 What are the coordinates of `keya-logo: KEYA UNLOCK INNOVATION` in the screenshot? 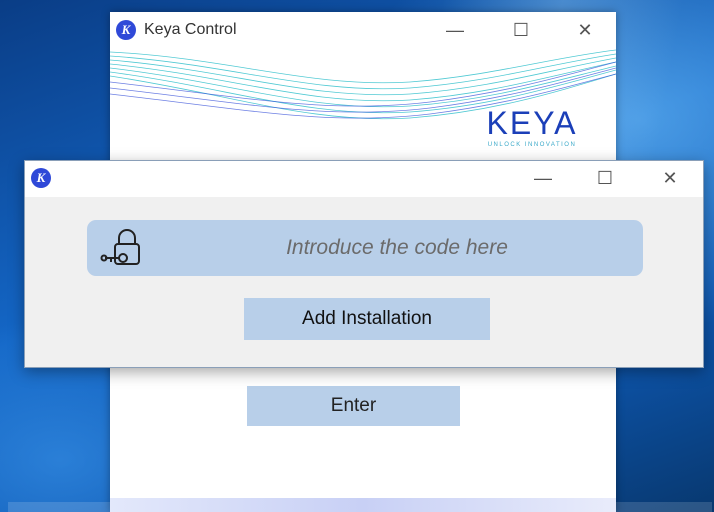 It's located at (532, 134).